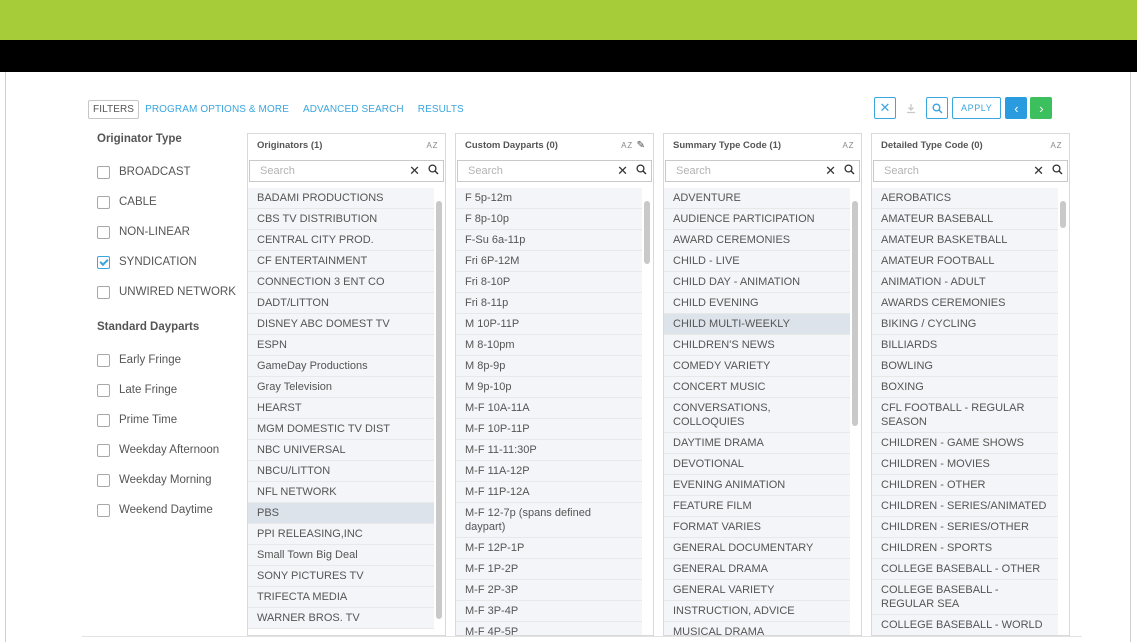  What do you see at coordinates (965, 240) in the screenshot?
I see `list-item: AMATEUR BASKETBALL` at bounding box center [965, 240].